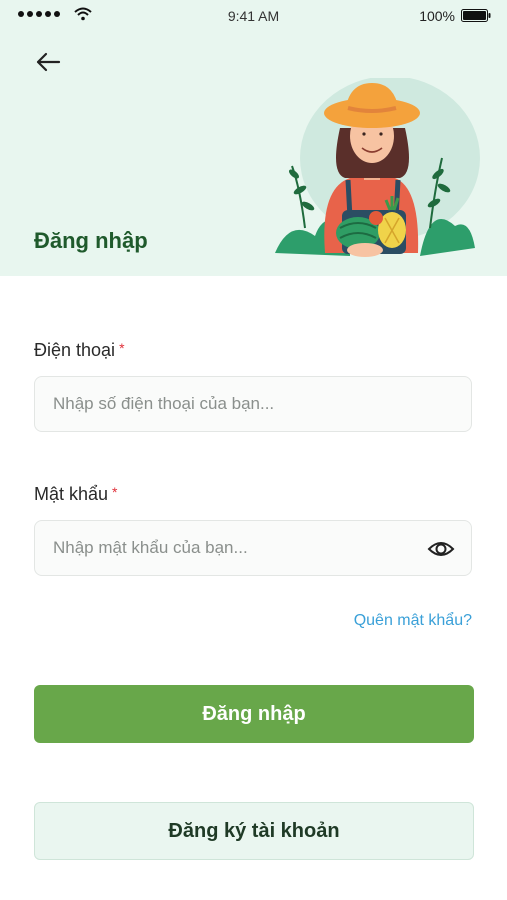 The image size is (507, 900). Describe the element at coordinates (254, 714) in the screenshot. I see `login-button: Đăng nhập` at that location.